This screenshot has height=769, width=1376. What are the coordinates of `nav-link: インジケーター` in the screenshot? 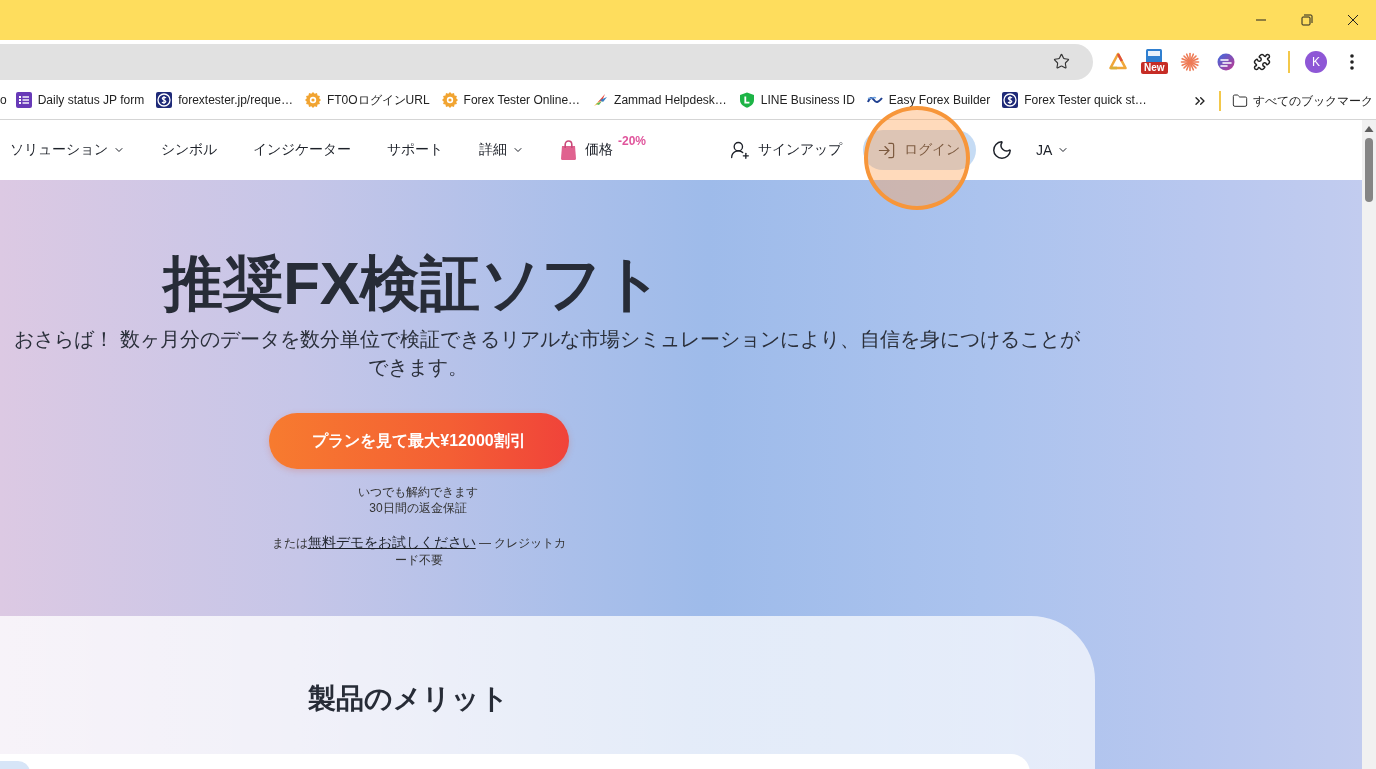 It's located at (302, 150).